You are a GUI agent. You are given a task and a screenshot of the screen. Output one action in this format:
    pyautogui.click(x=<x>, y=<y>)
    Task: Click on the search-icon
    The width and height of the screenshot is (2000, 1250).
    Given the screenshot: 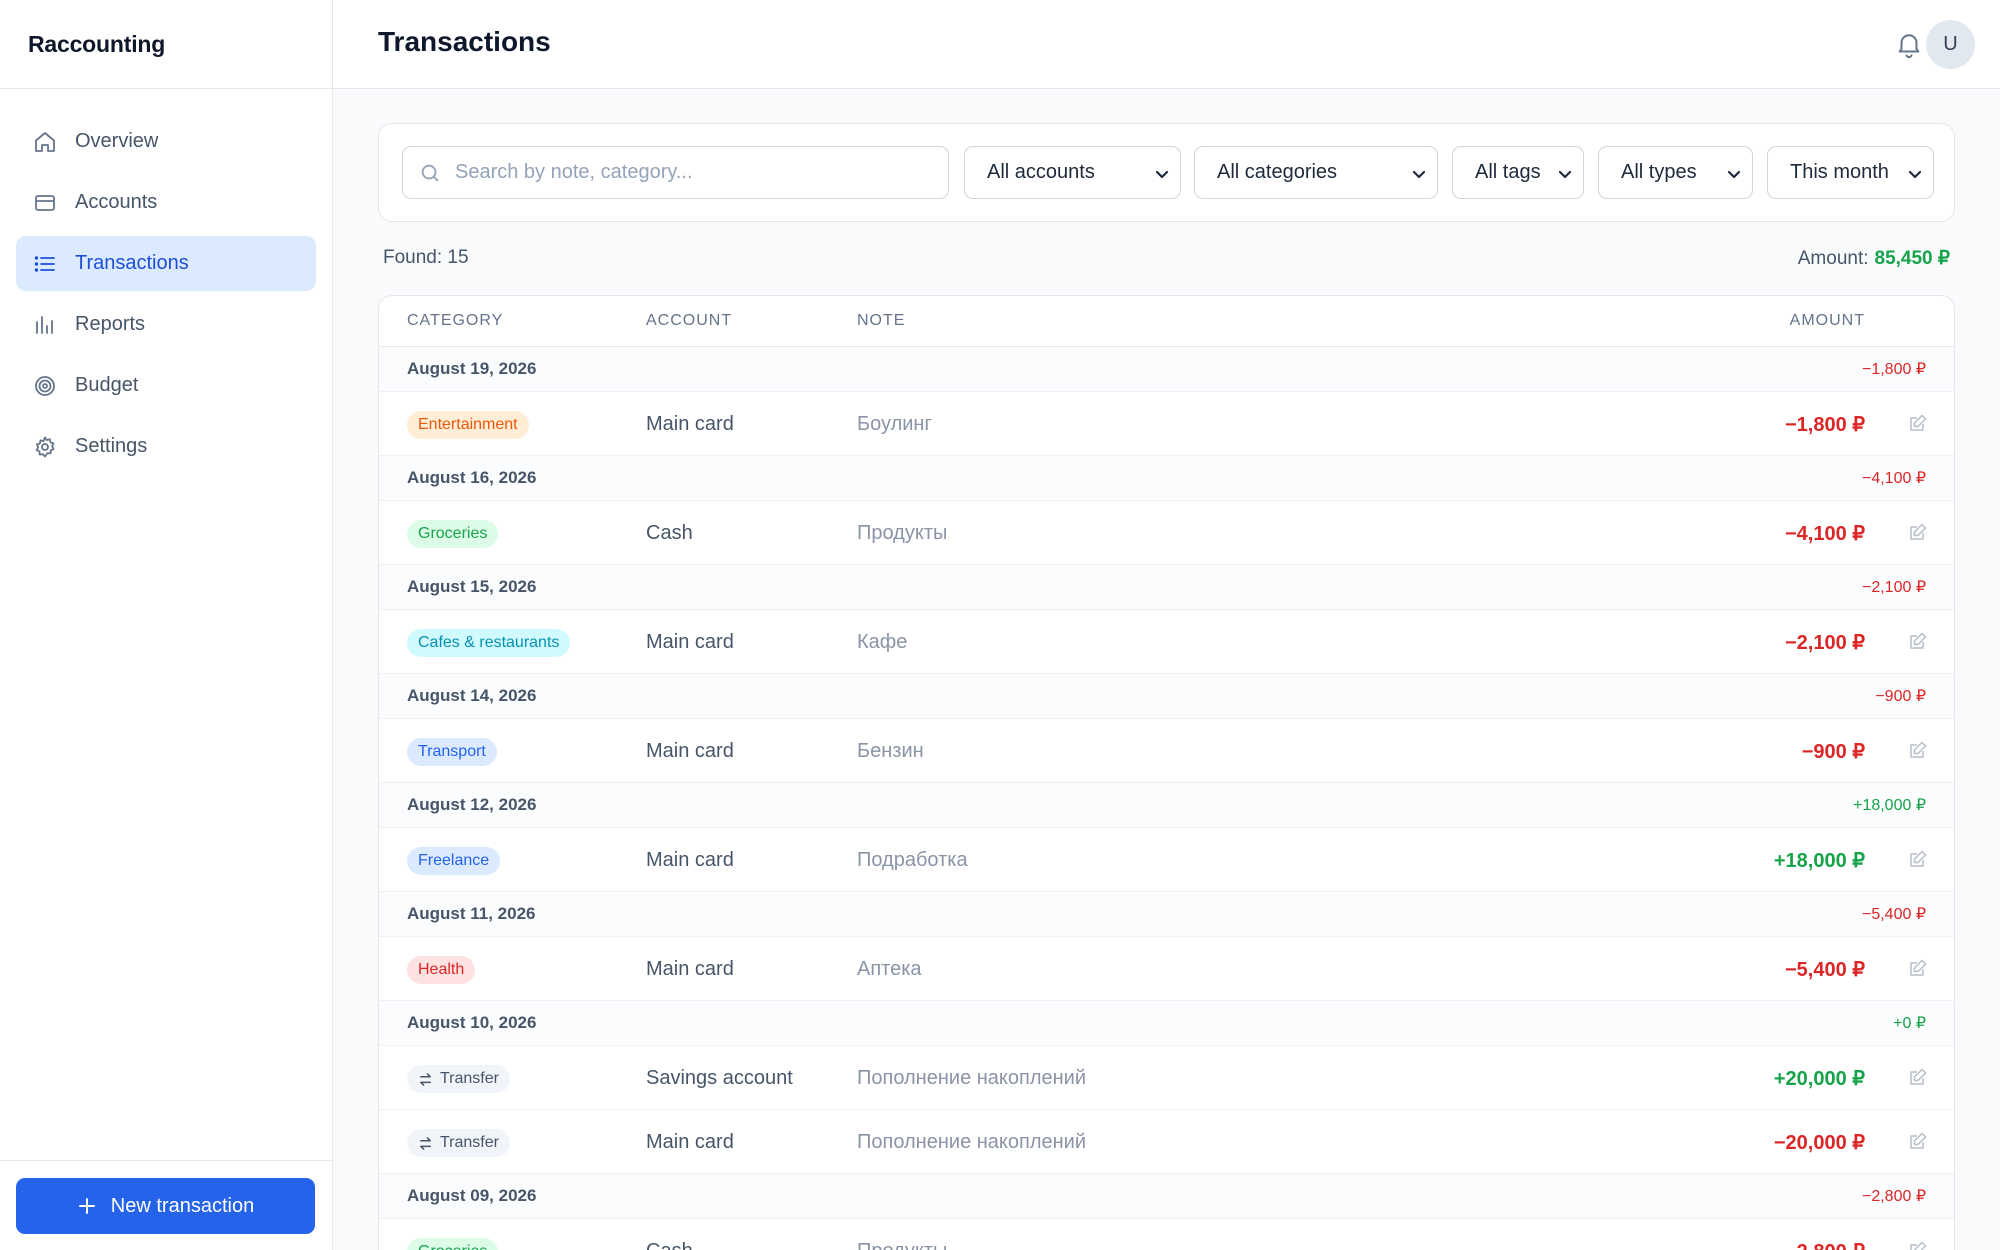 What is the action you would take?
    pyautogui.click(x=430, y=172)
    